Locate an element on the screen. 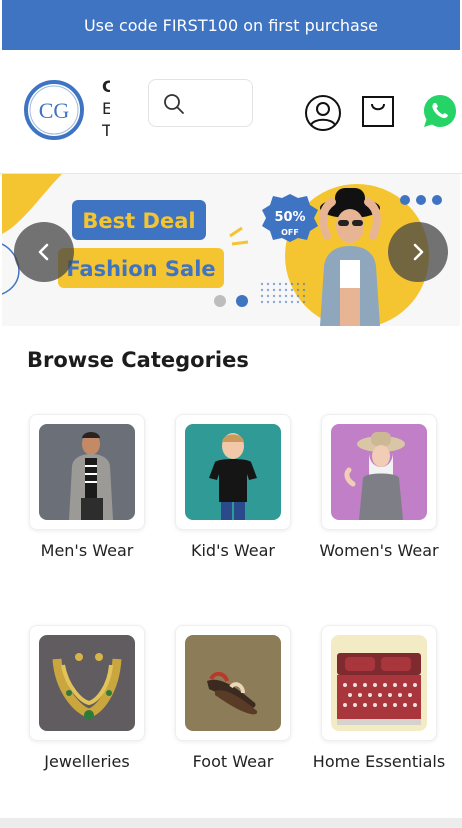  bottom-bar is located at coordinates (231, 823).